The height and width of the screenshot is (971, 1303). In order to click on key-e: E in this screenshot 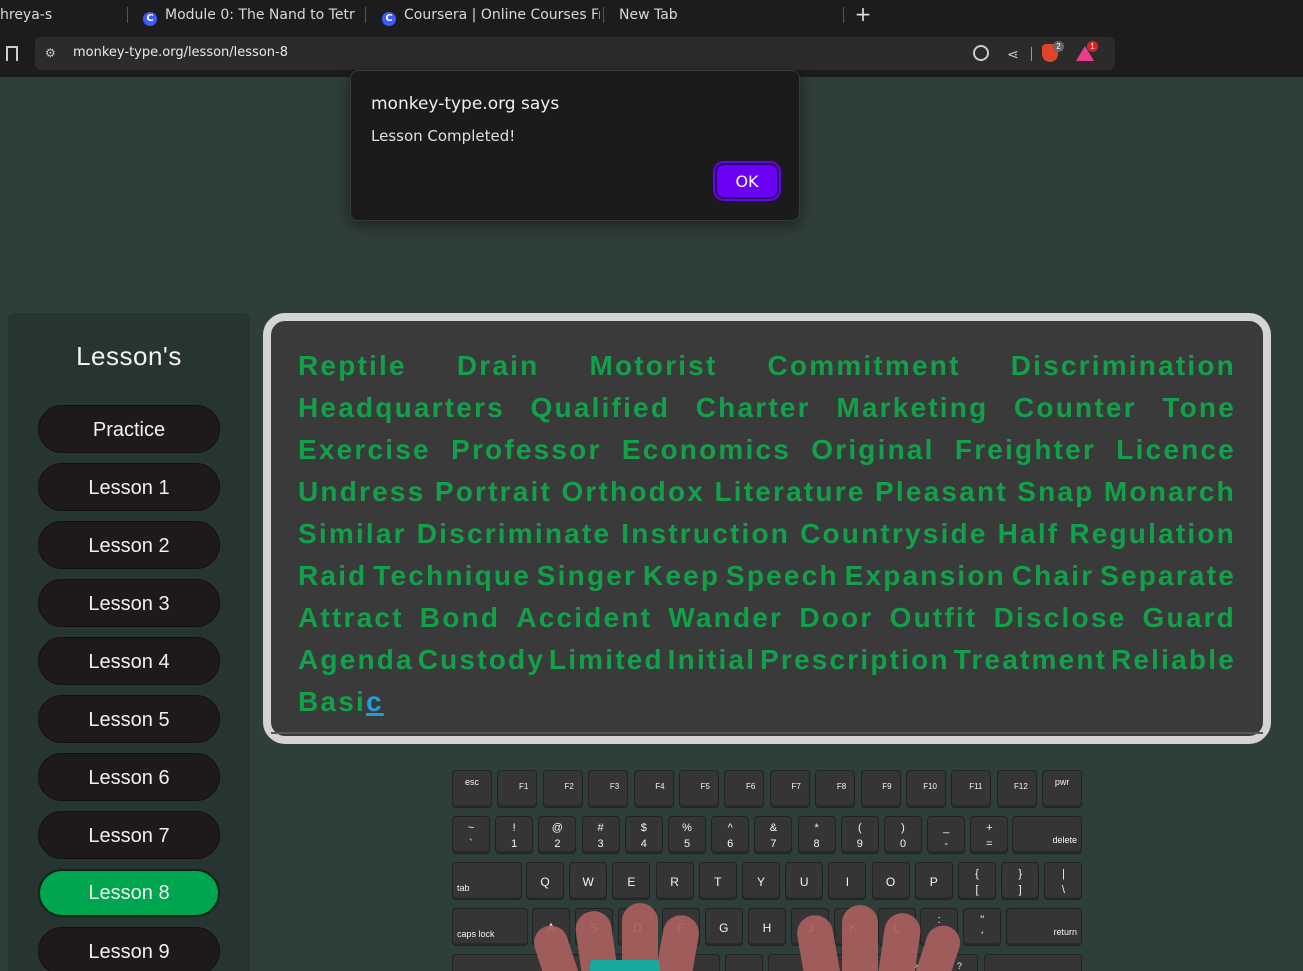, I will do `click(631, 881)`.